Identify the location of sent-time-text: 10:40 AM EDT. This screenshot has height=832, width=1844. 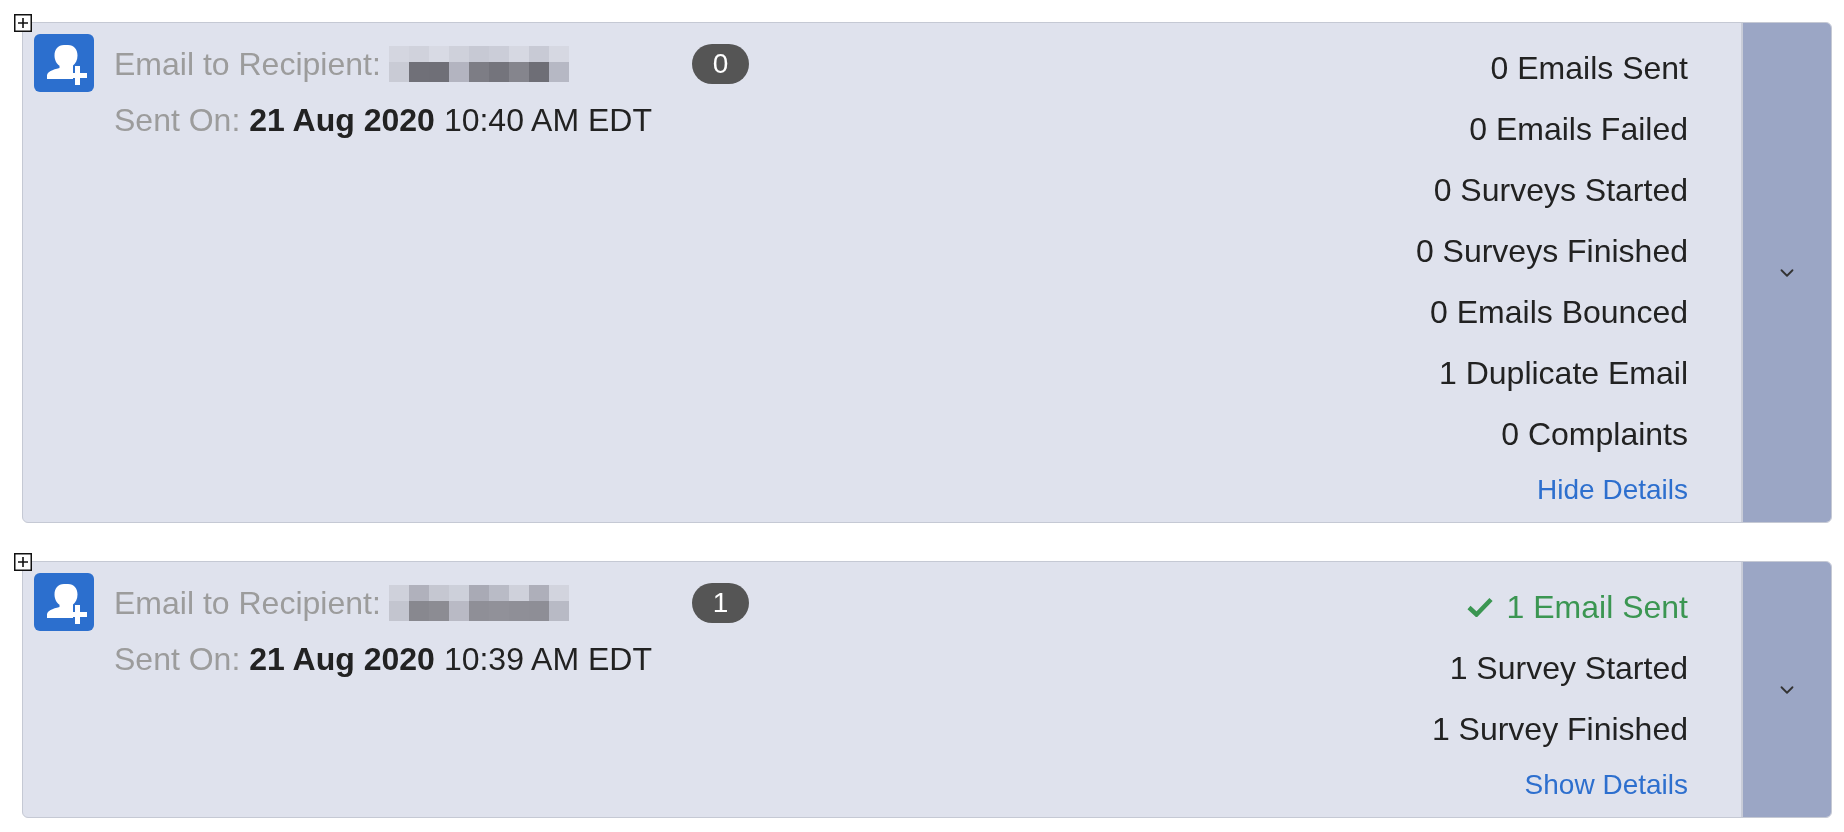
(547, 120).